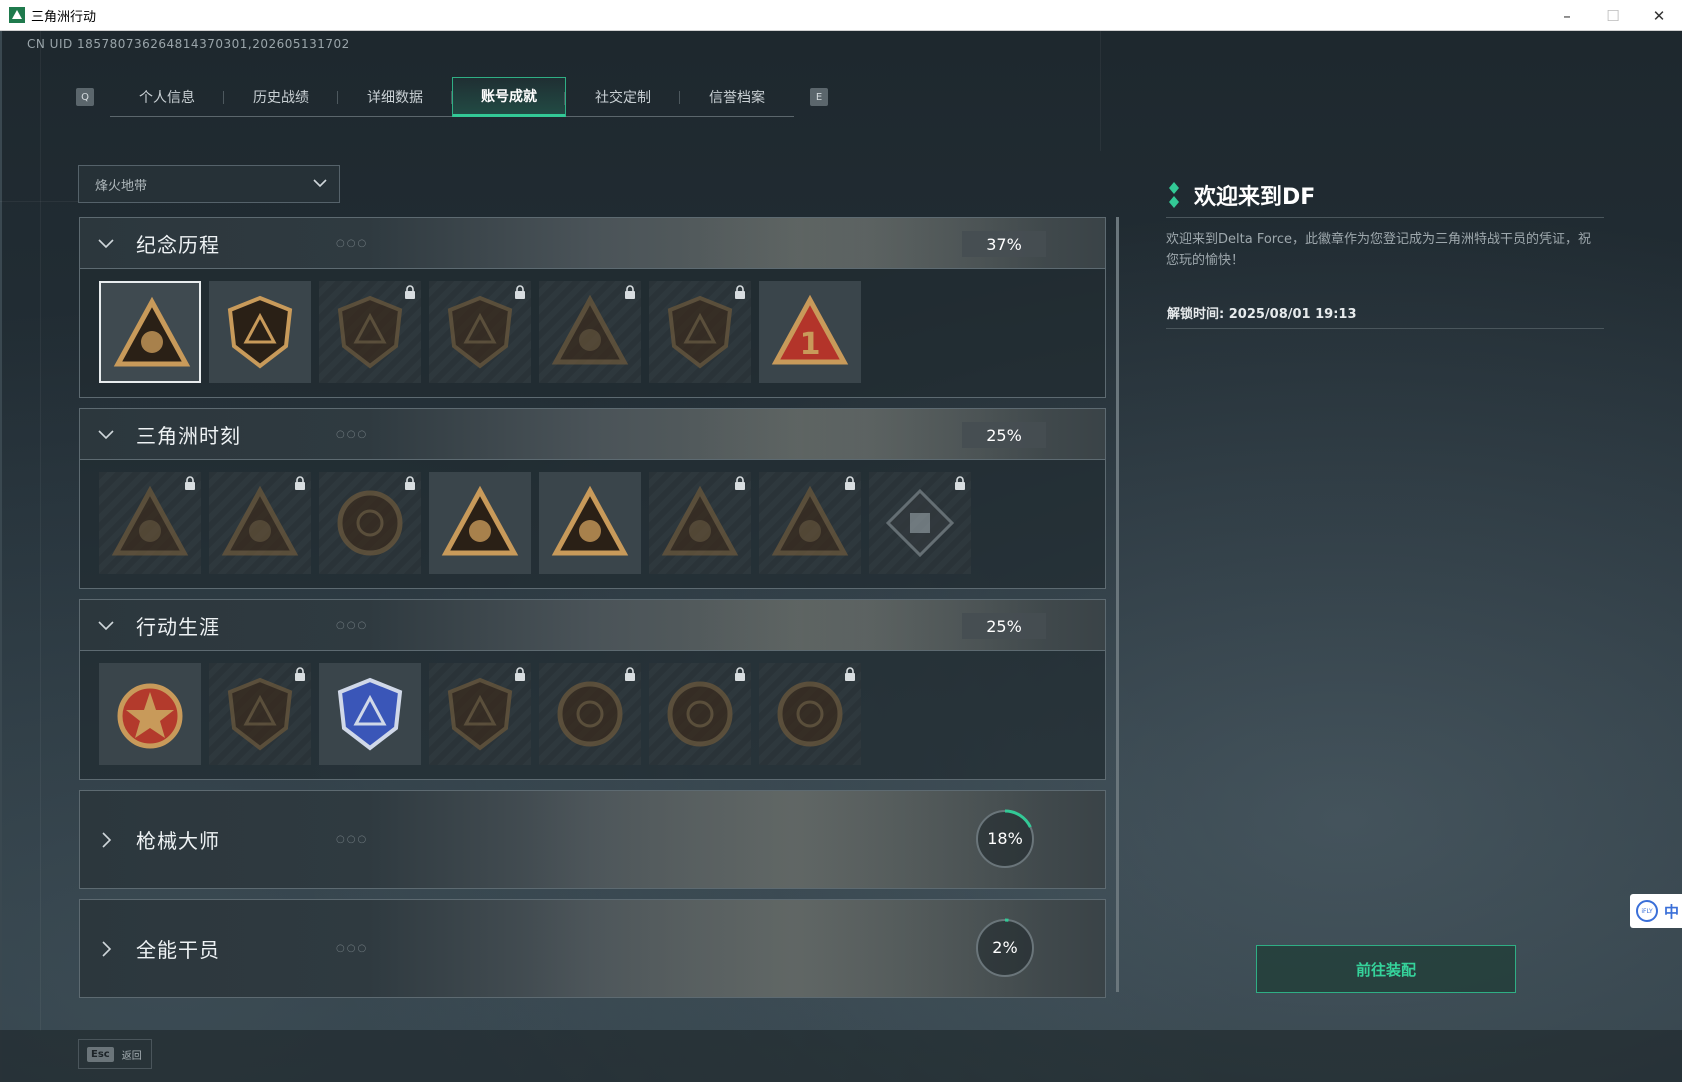 This screenshot has width=1682, height=1082. What do you see at coordinates (1262, 314) in the screenshot?
I see `unlock-time: 解锁时间: 2025/08/01 19:13` at bounding box center [1262, 314].